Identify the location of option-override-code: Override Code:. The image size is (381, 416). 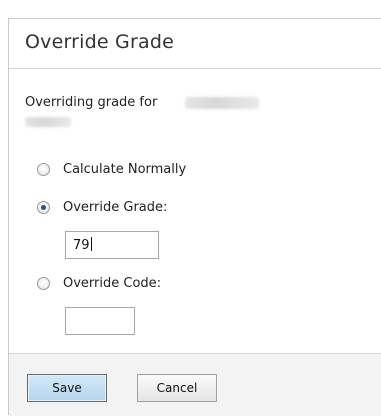
(99, 283).